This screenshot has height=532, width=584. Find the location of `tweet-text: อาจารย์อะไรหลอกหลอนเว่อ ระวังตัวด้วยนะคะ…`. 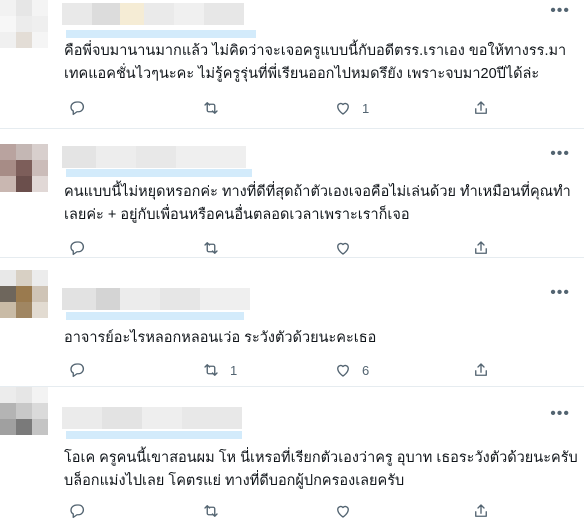

tweet-text: อาจารย์อะไรหลอกหลอนเว่อ ระวังตัวด้วยนะคะ… is located at coordinates (220, 338).